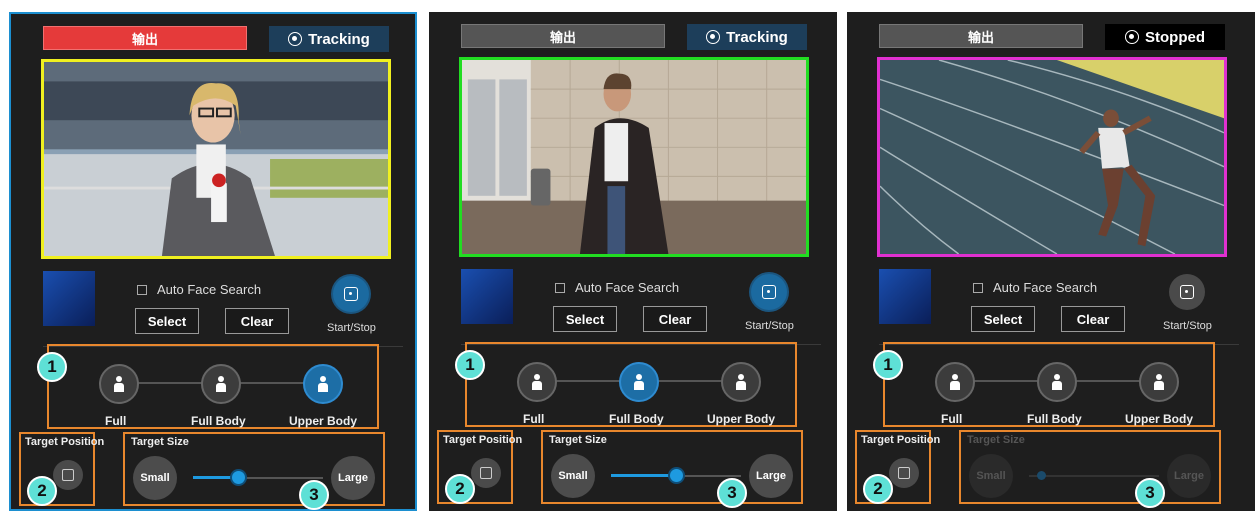  I want to click on tracking-status-button: Stopped, so click(1165, 37).